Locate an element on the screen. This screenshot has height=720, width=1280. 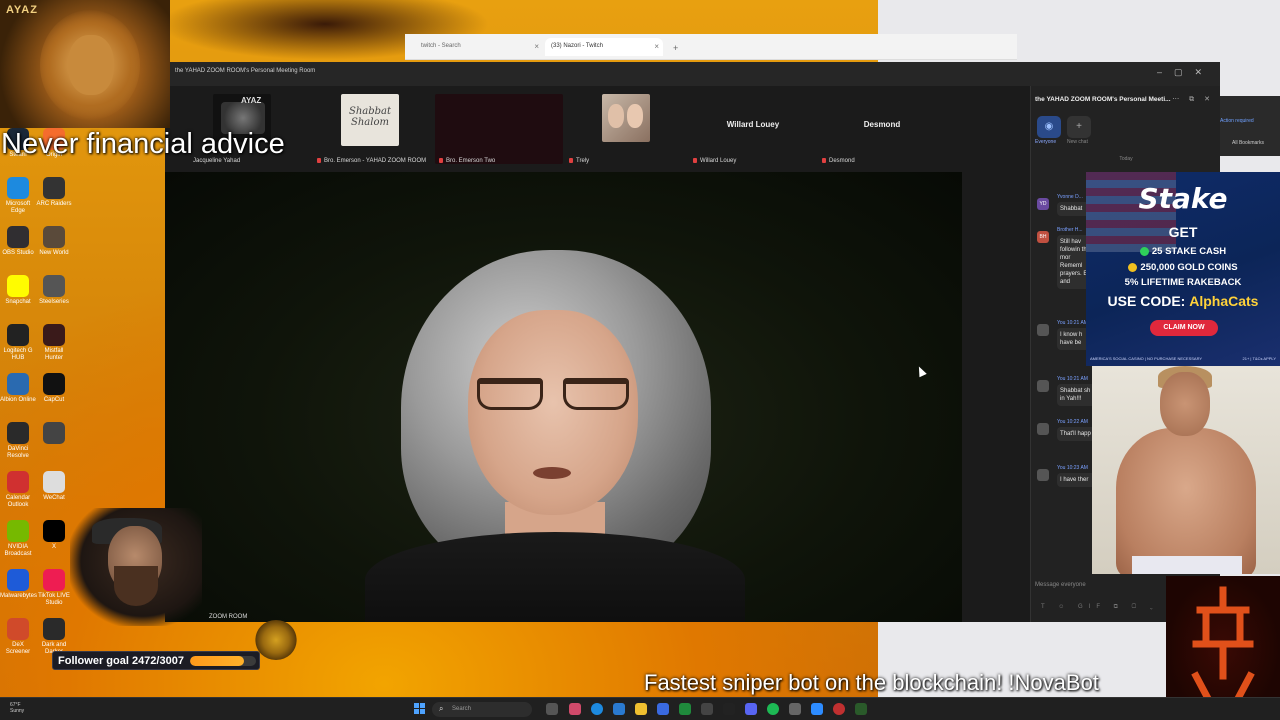
new-chat-icon: + is located at coordinates (1079, 127).